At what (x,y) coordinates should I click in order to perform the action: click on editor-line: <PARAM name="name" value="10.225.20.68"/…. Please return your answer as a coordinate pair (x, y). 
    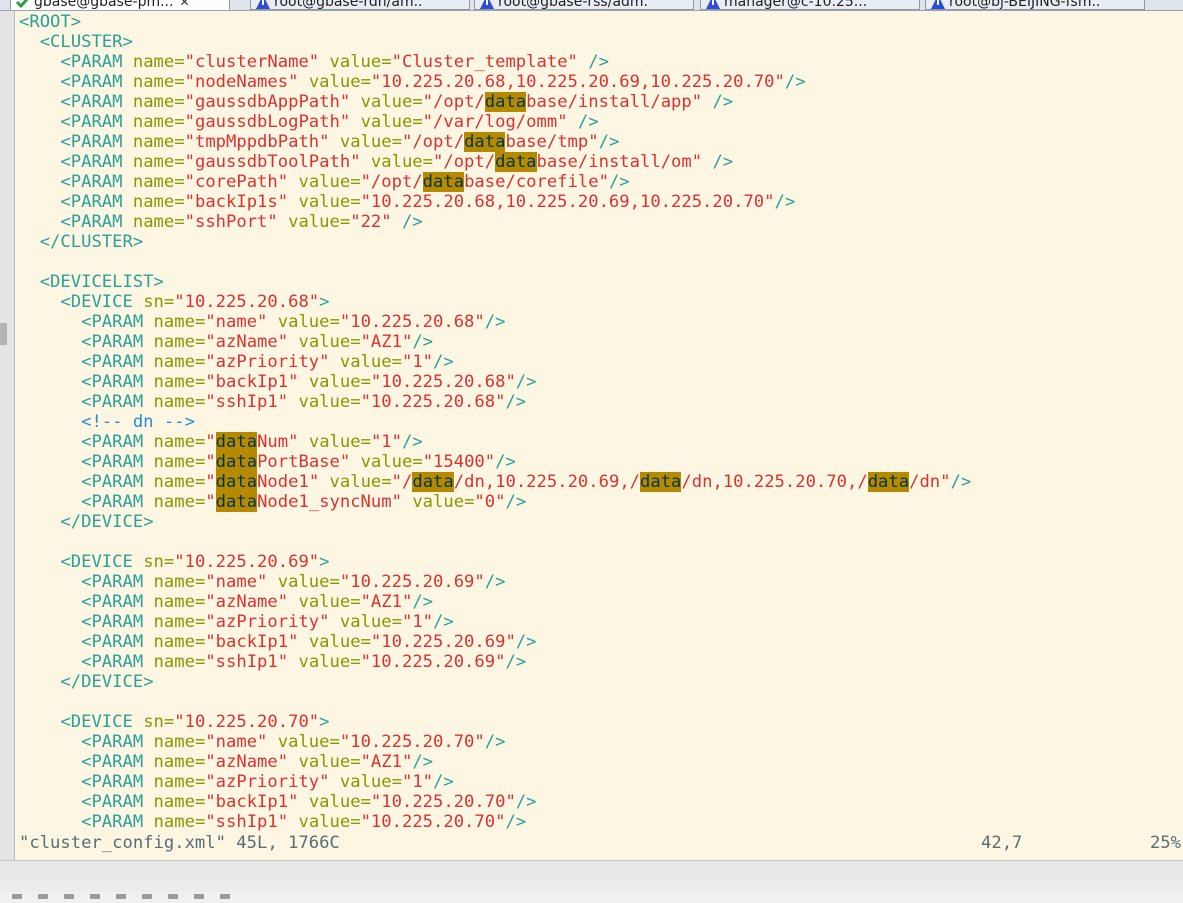
    Looking at the image, I should click on (293, 322).